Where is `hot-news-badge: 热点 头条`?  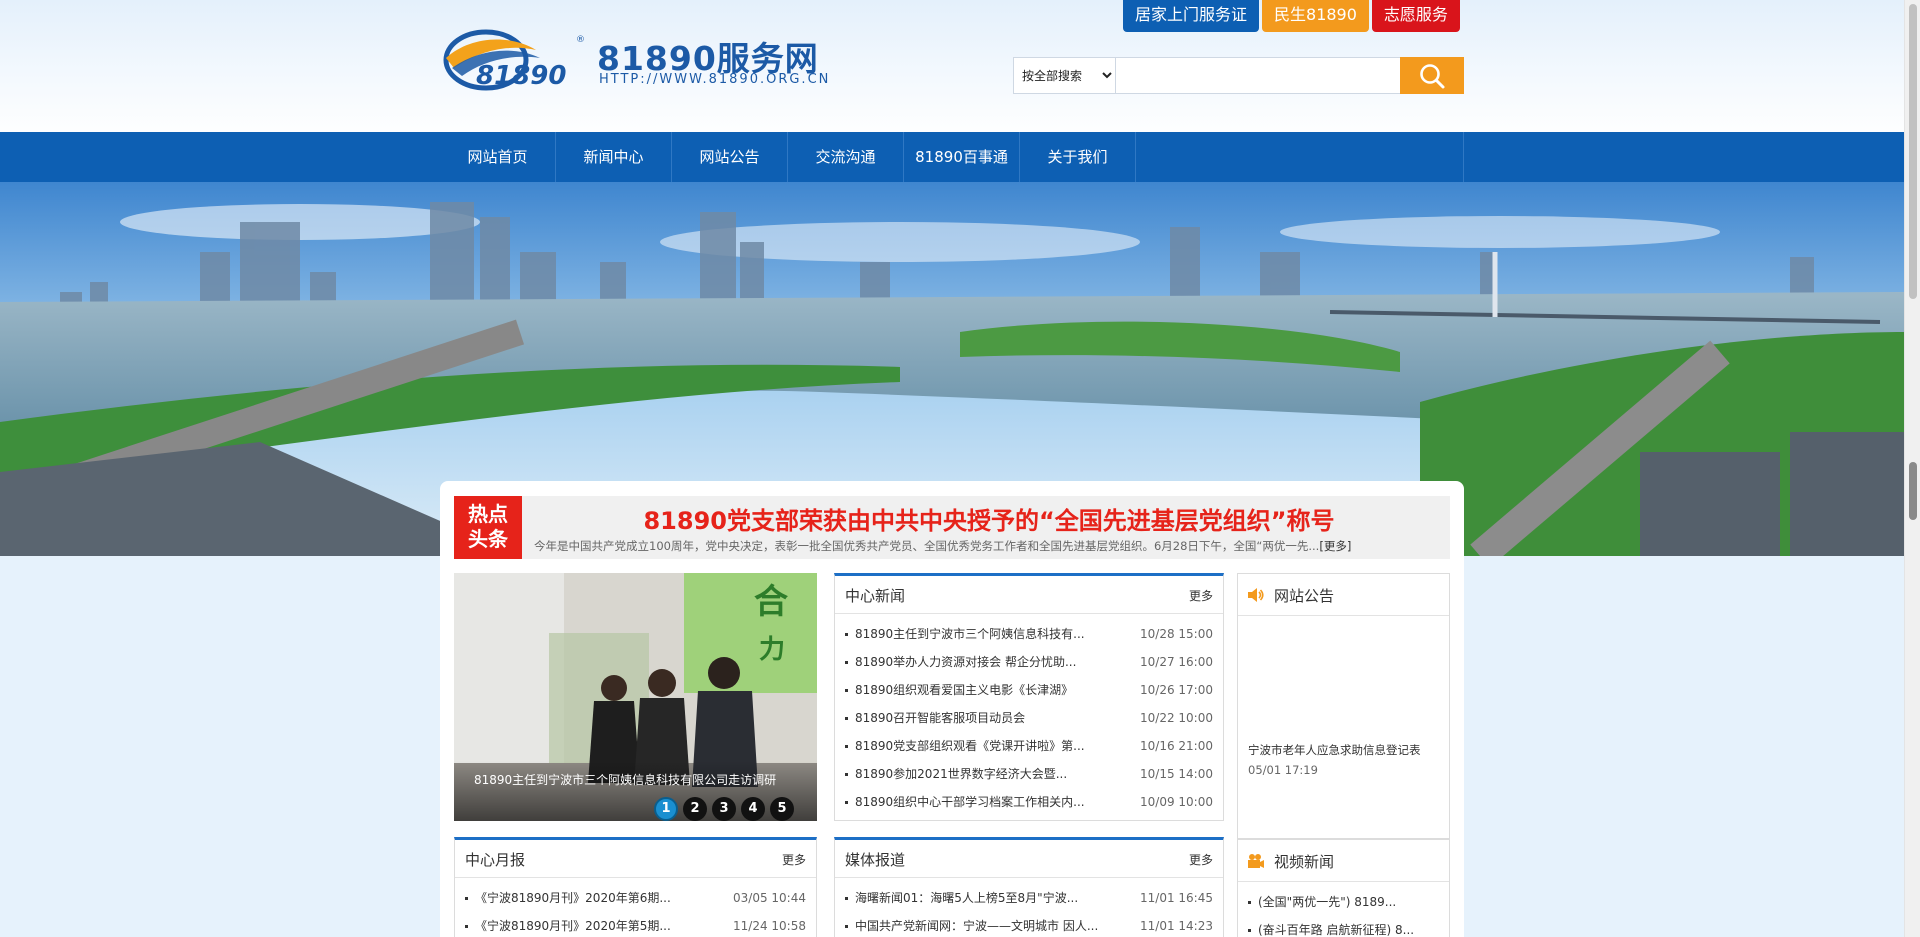 hot-news-badge: 热点 头条 is located at coordinates (488, 527).